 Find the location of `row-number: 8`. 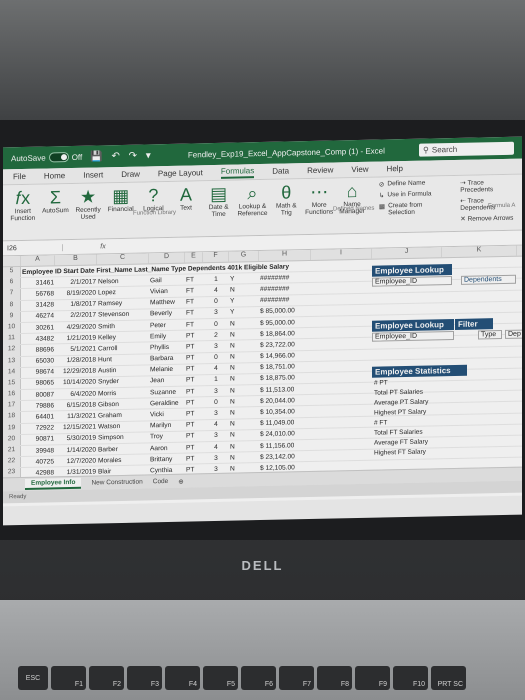

row-number: 8 is located at coordinates (12, 306).